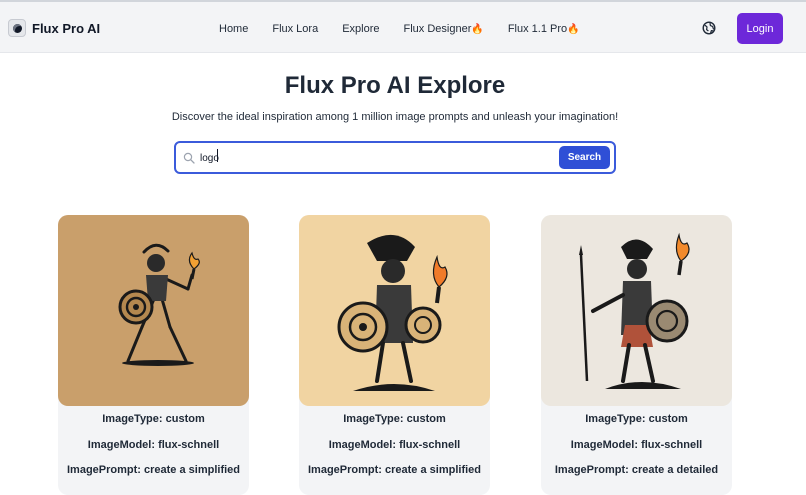 The width and height of the screenshot is (806, 495). Describe the element at coordinates (233, 29) in the screenshot. I see `nav-home: Home` at that location.